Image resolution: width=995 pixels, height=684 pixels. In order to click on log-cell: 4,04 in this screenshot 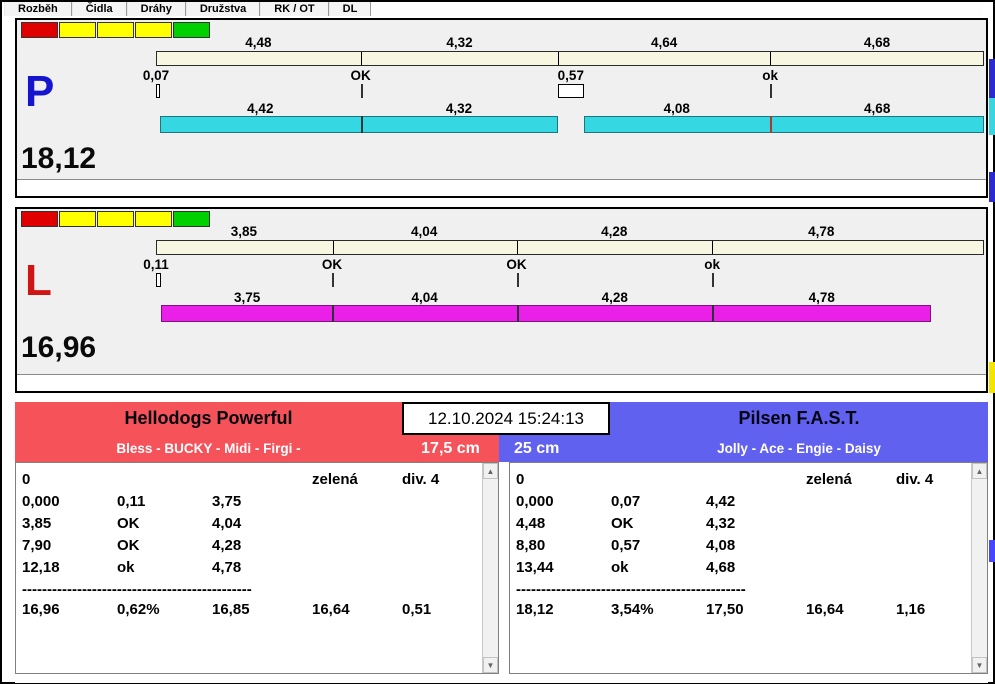, I will do `click(227, 523)`.